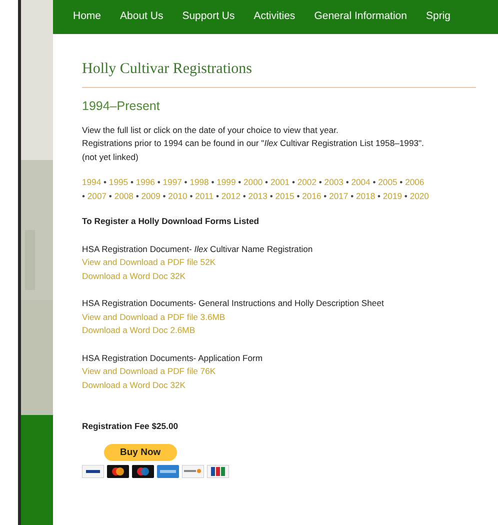 This screenshot has width=498, height=525. What do you see at coordinates (131, 426) in the screenshot?
I see `fee-text: Registration Fee $25.00` at bounding box center [131, 426].